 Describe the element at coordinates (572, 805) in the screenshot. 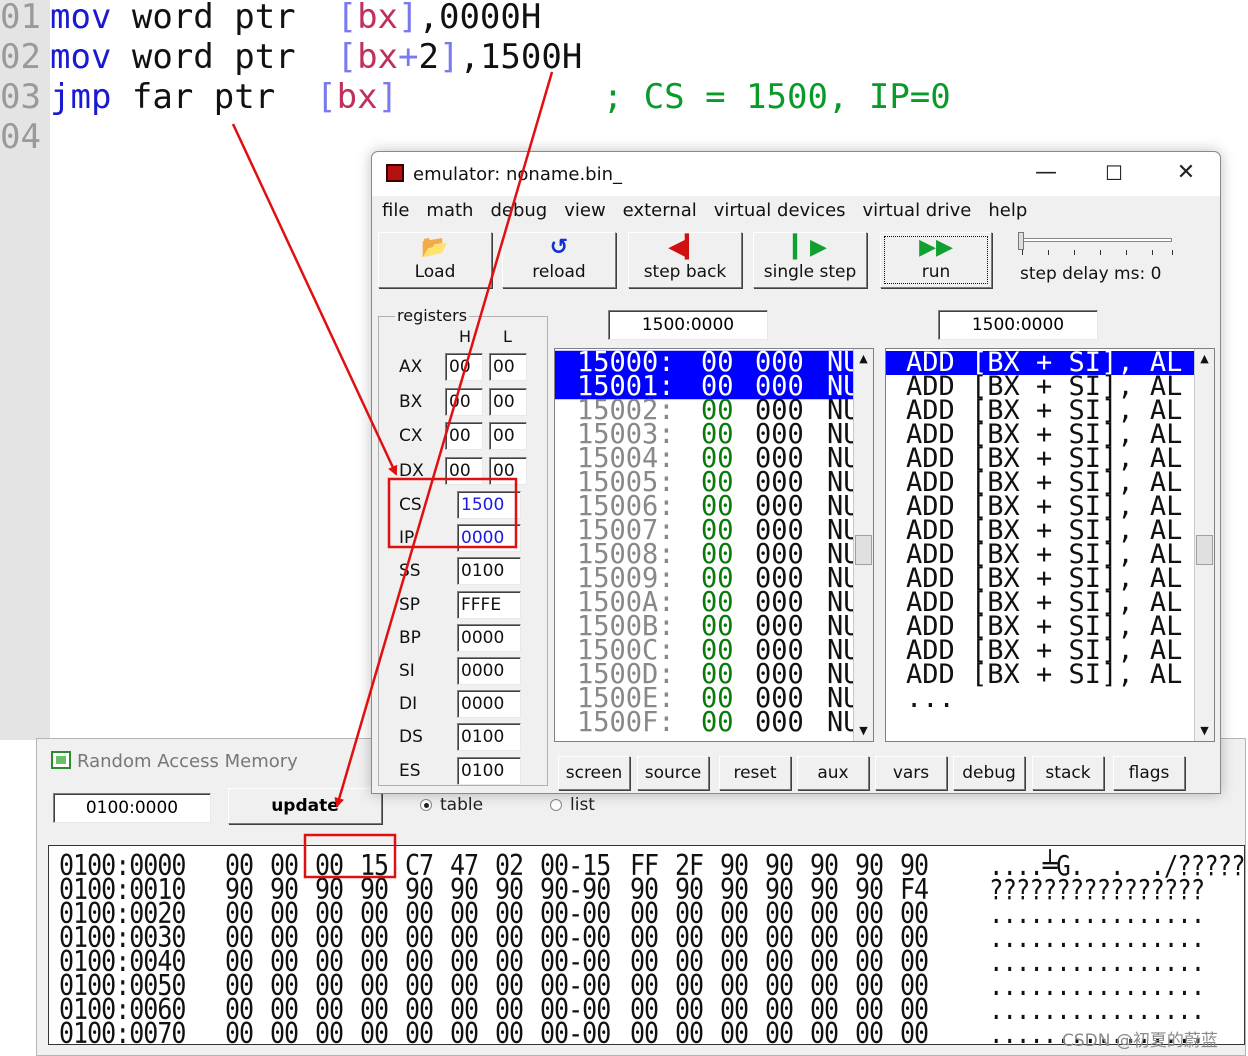

I see `view-list-radio: list` at that location.